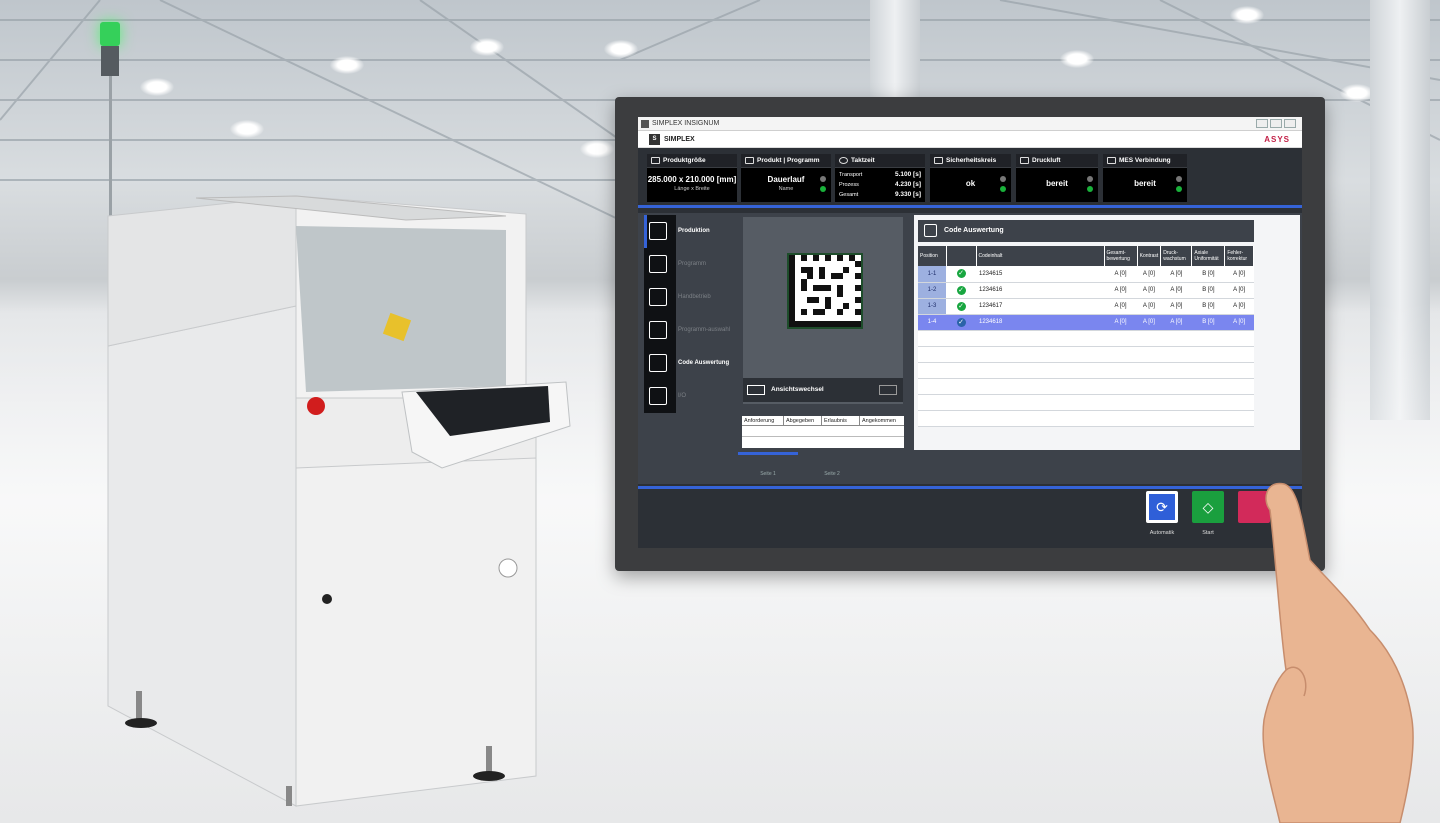 Image resolution: width=1440 pixels, height=823 pixels. I want to click on code-panel-header: Code Auswertung, so click(1086, 231).